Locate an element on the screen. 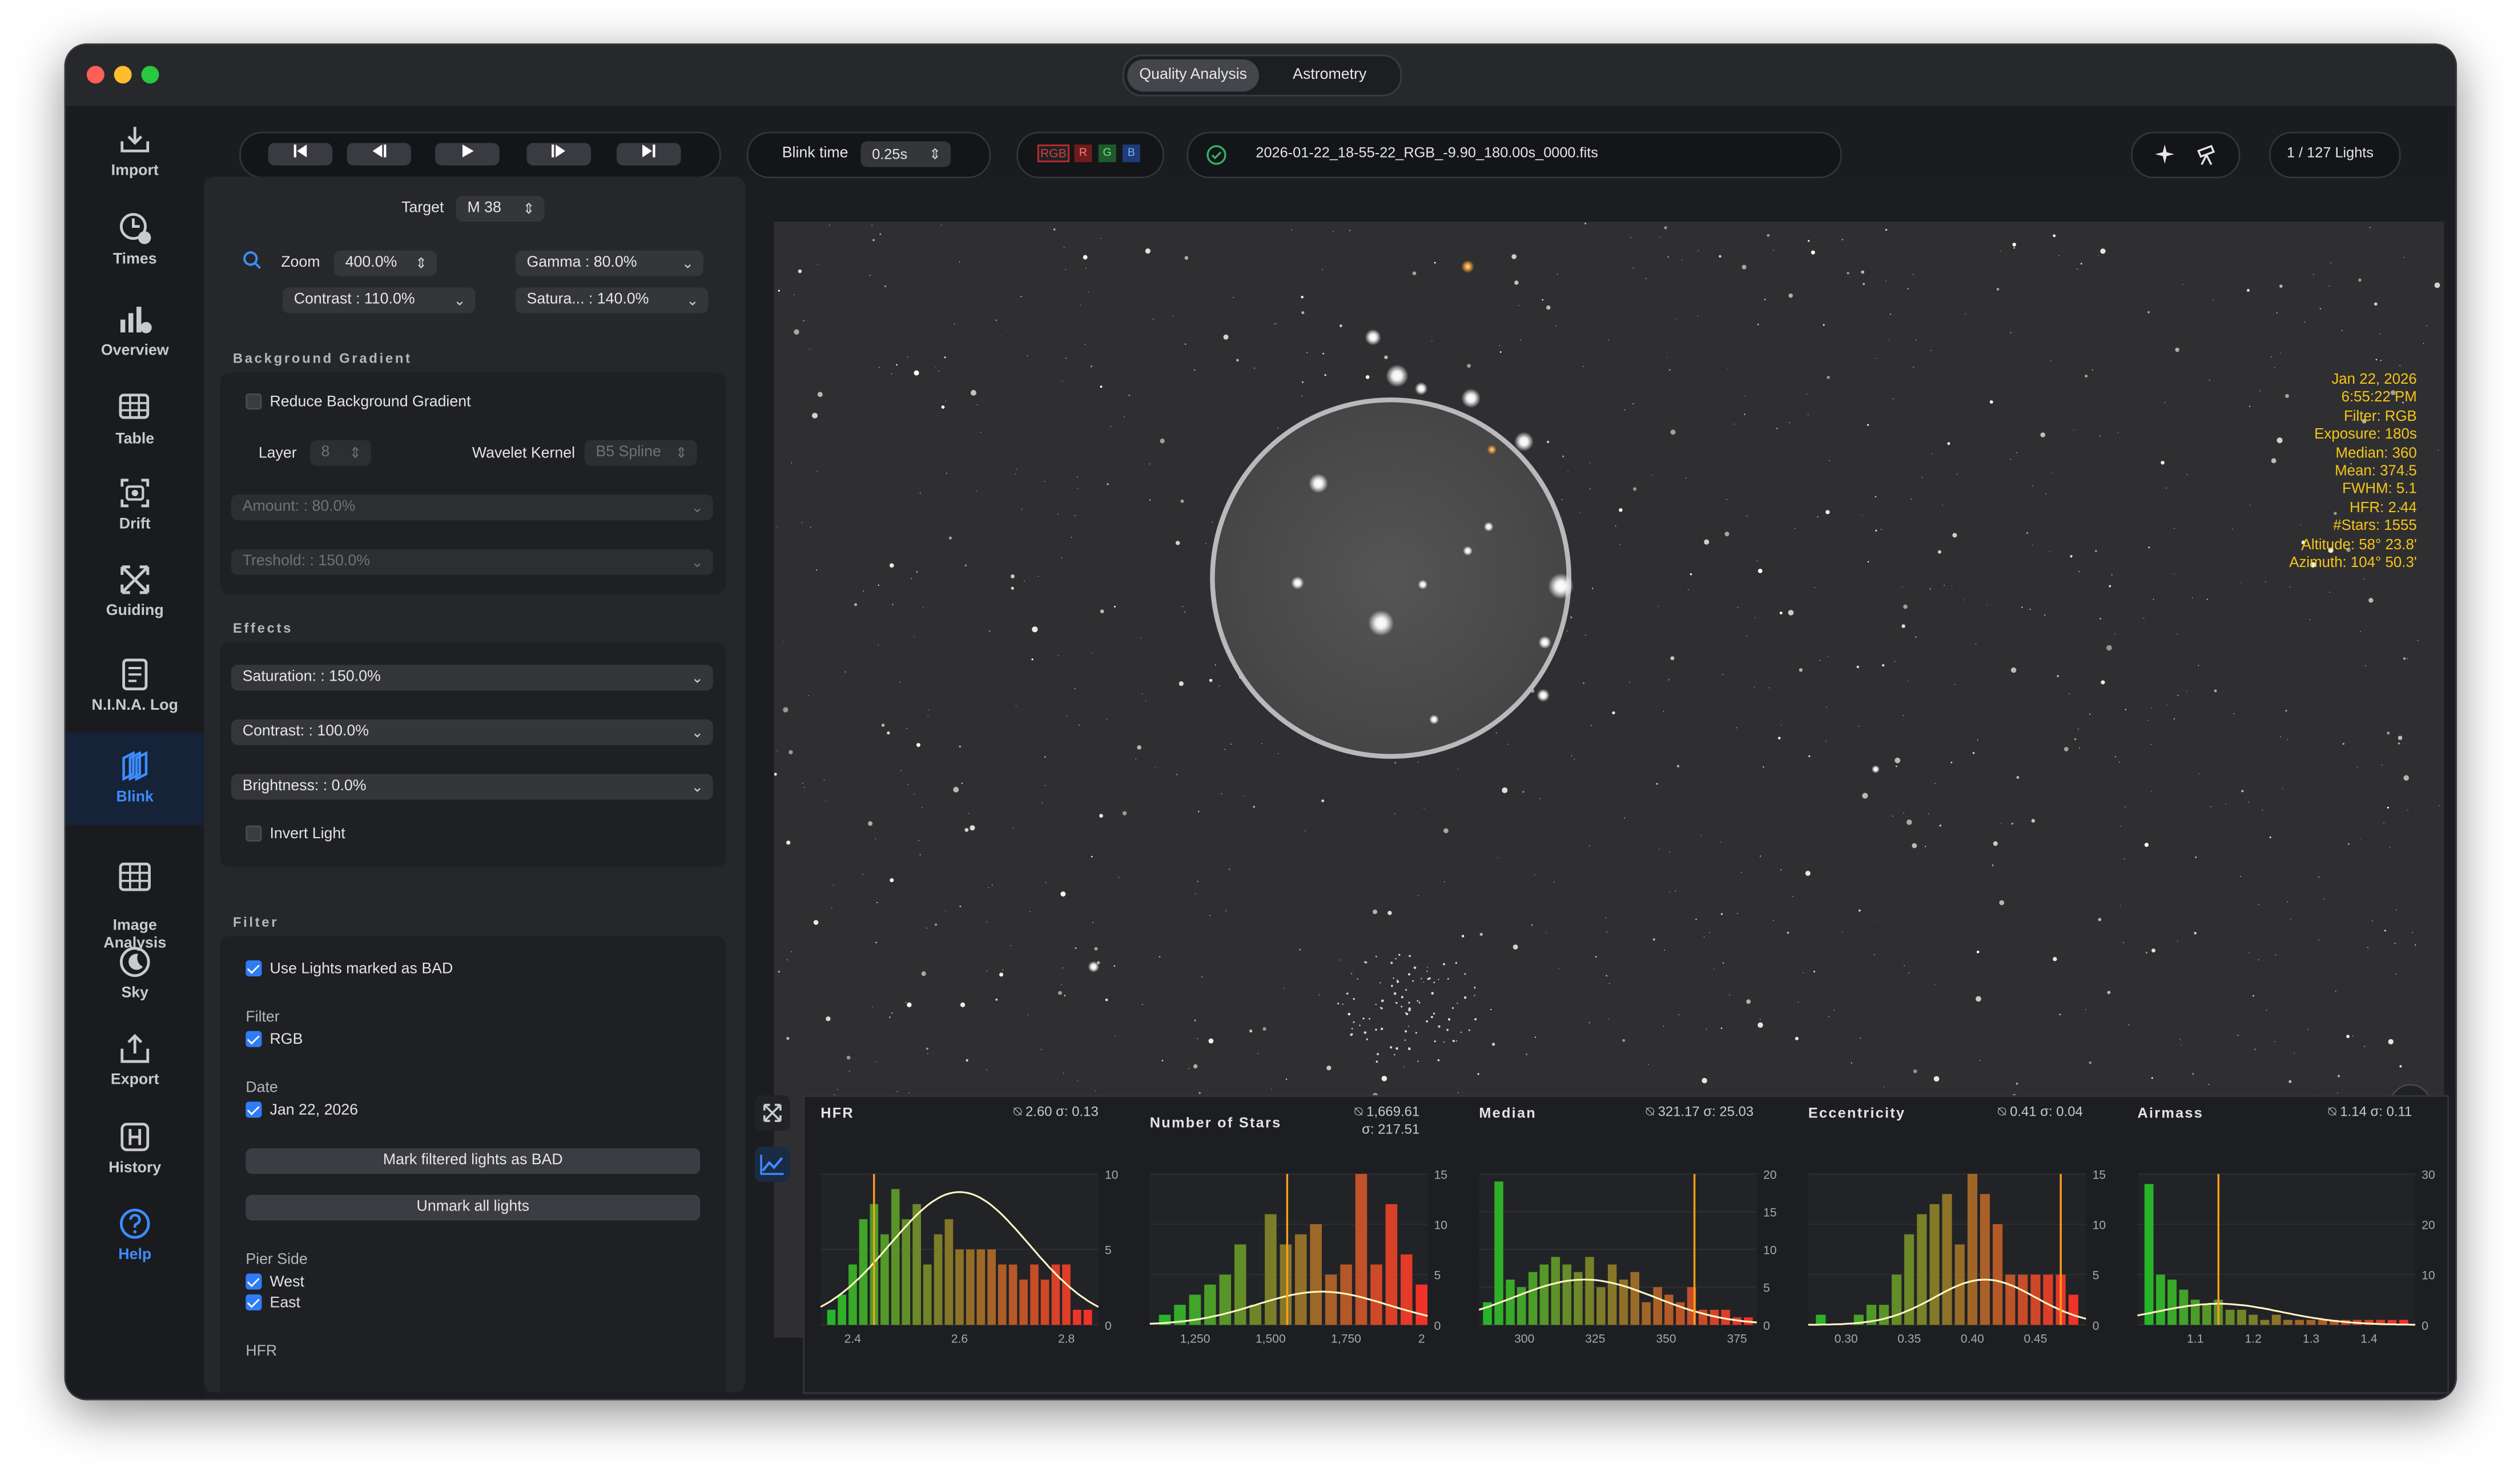  charts-toggle-button is located at coordinates (772, 1164).